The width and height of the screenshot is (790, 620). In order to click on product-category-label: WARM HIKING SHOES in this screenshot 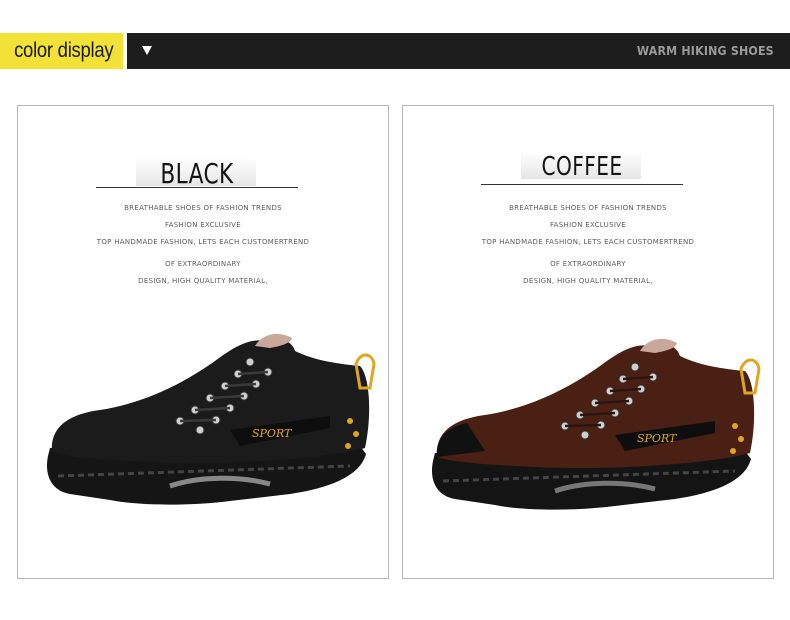, I will do `click(705, 51)`.